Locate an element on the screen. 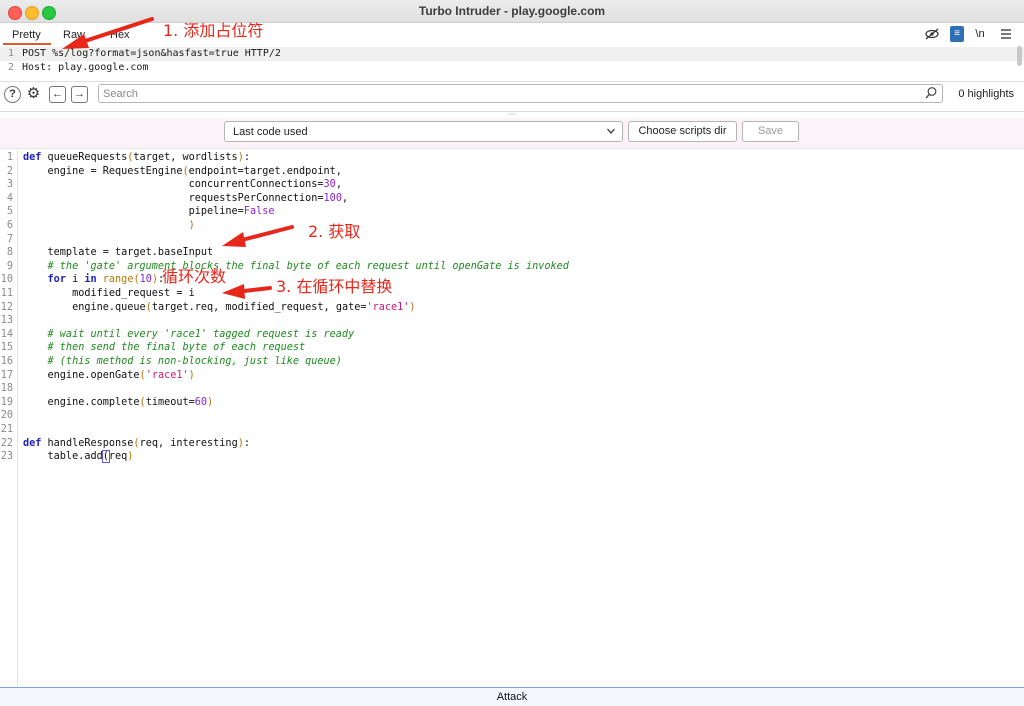 This screenshot has height=706, width=1024. wrap-lines-icon: ≡ is located at coordinates (957, 34).